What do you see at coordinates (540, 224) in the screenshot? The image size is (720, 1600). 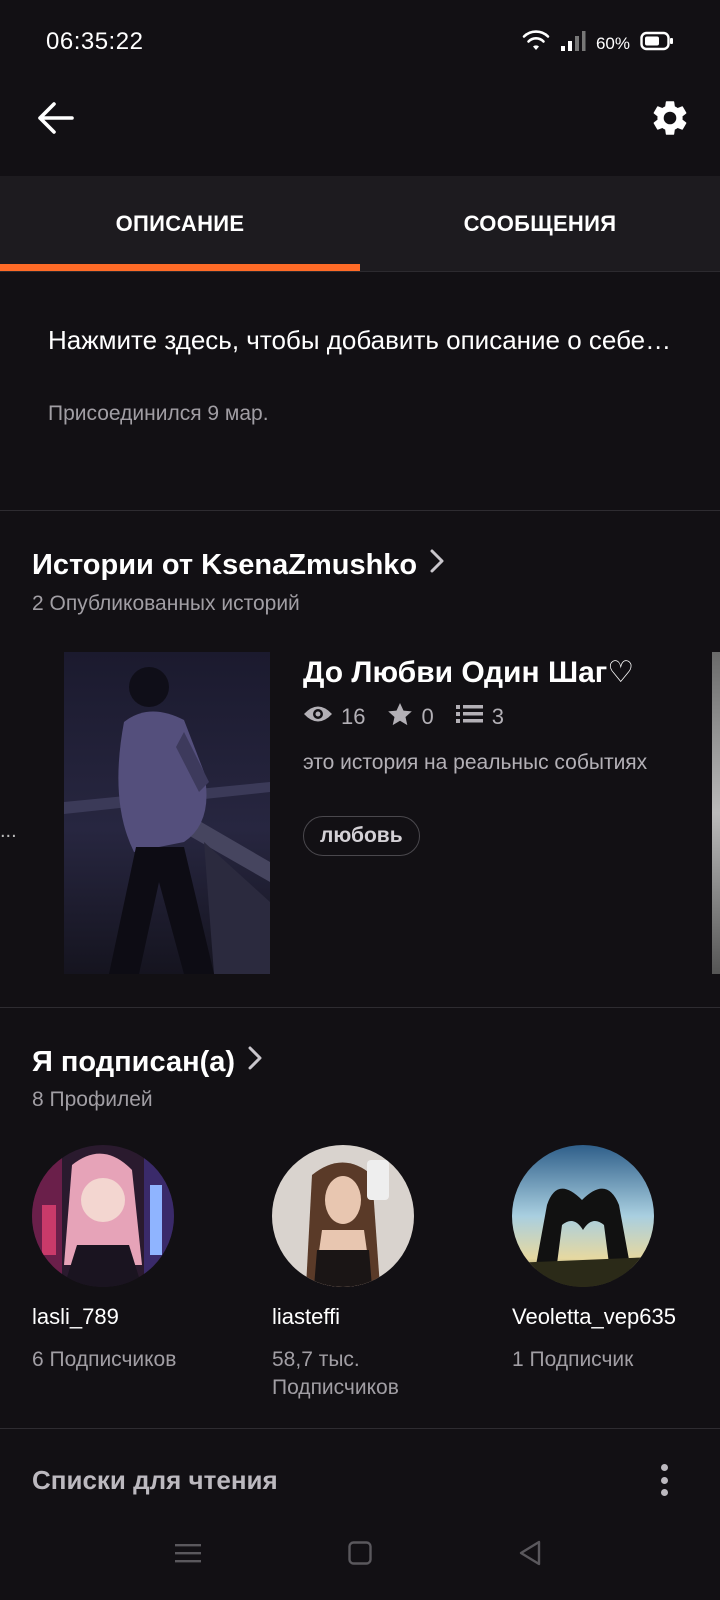 I see `tab-messages: СООБЩЕНИЯ` at bounding box center [540, 224].